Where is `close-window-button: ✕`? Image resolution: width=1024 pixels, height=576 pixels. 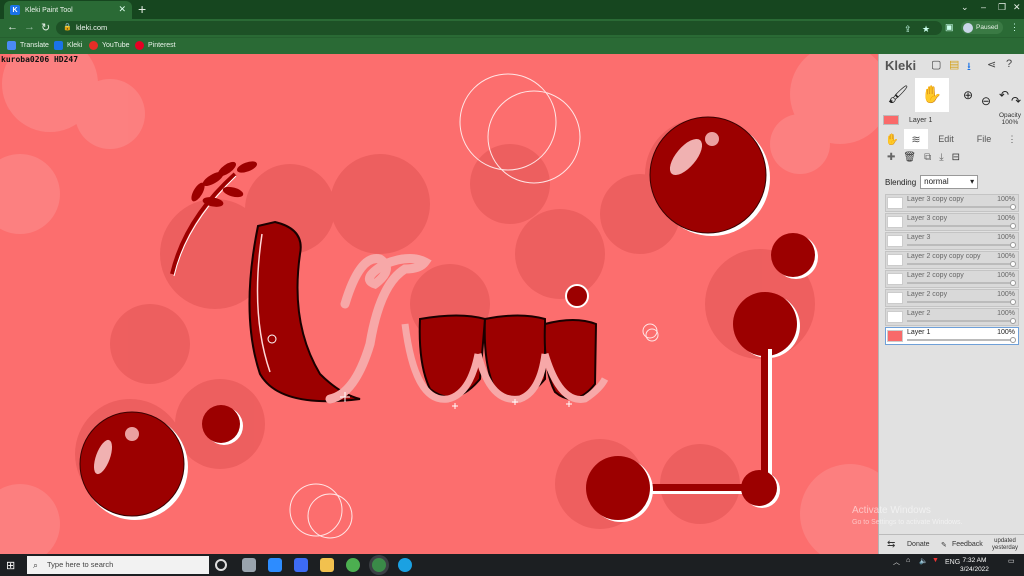
close-window-button: ✕ is located at coordinates (1017, 7).